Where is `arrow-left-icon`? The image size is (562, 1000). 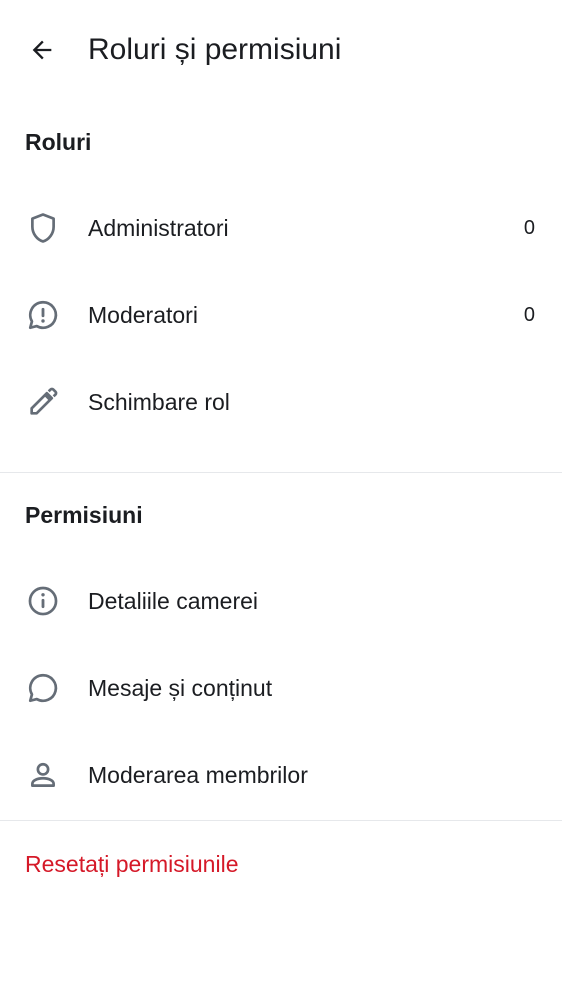 arrow-left-icon is located at coordinates (42, 50).